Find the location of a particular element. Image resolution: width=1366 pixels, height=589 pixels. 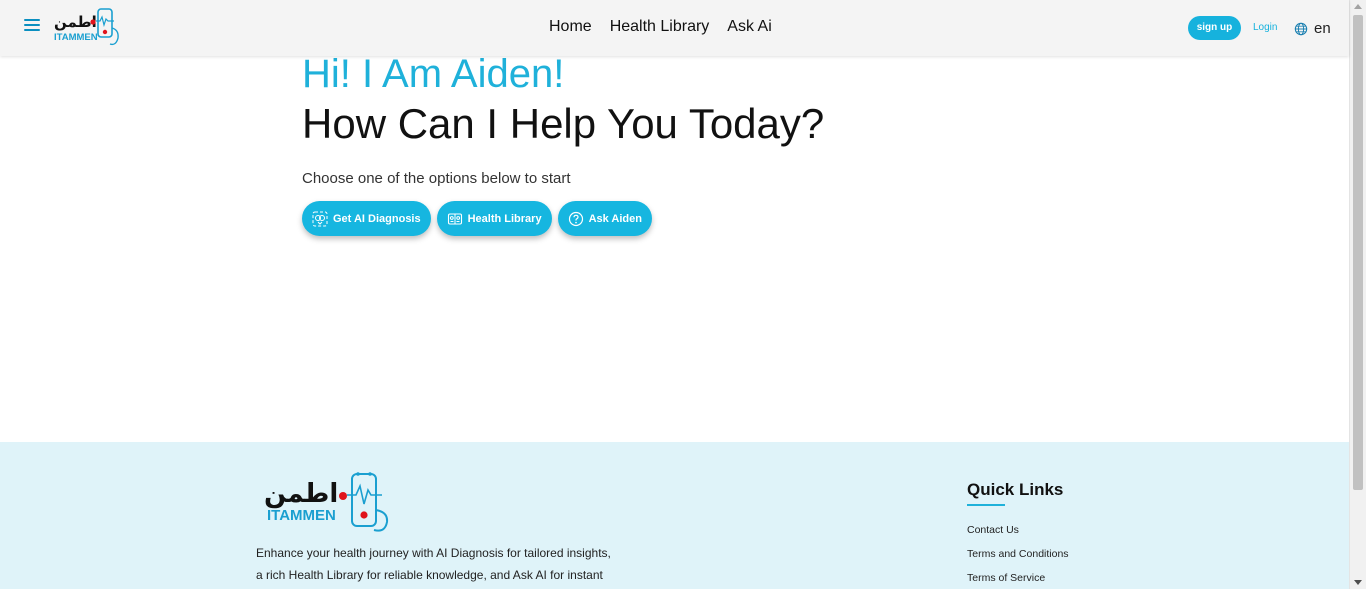

scroll-up-arrow-icon is located at coordinates (1358, 6).